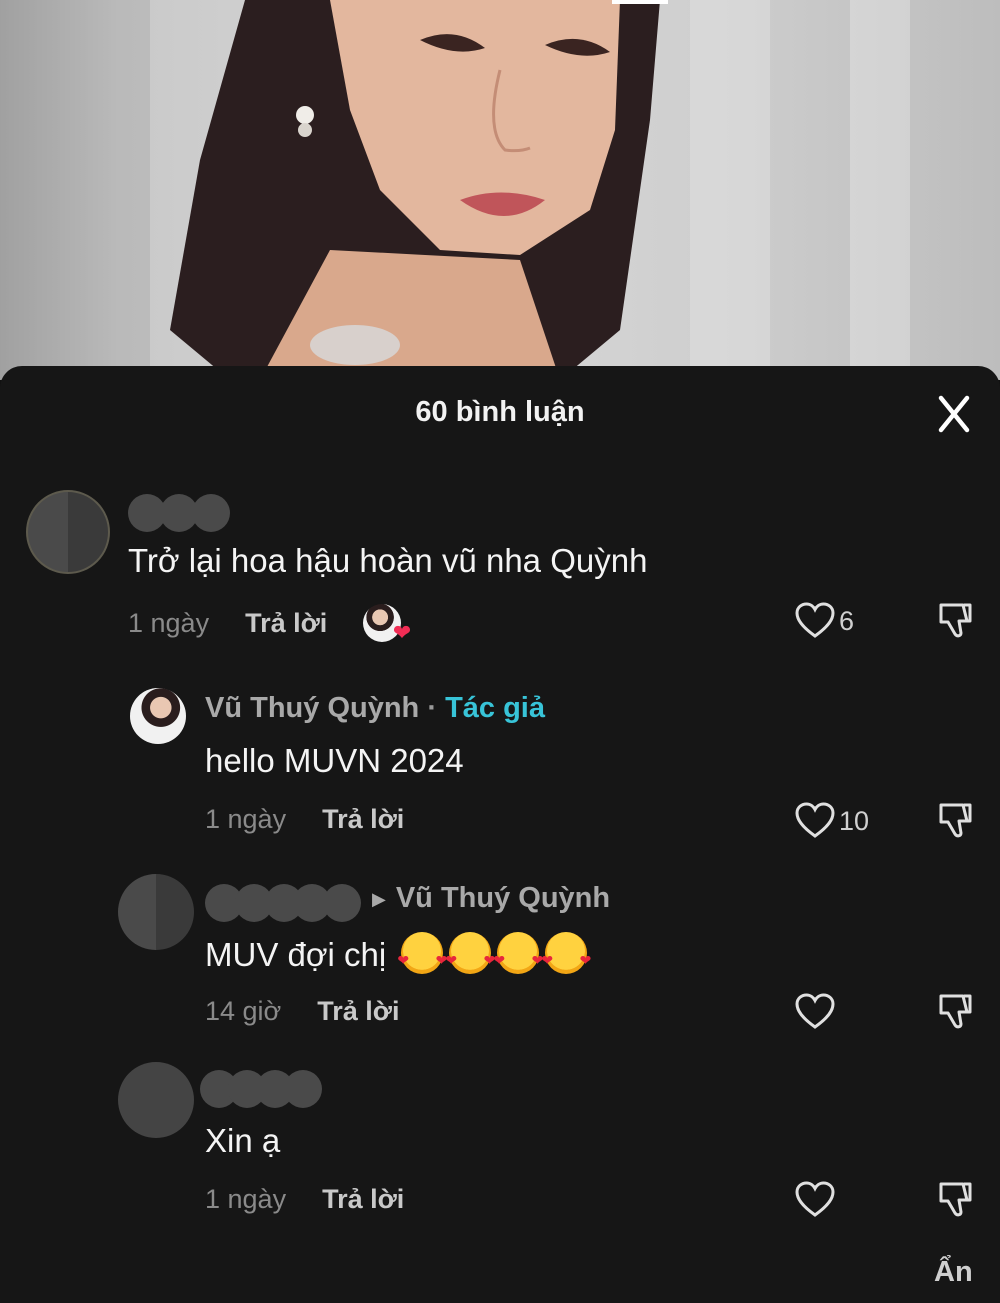 The width and height of the screenshot is (1000, 1303). I want to click on comment-text: MUV đợi chị, so click(398, 953).